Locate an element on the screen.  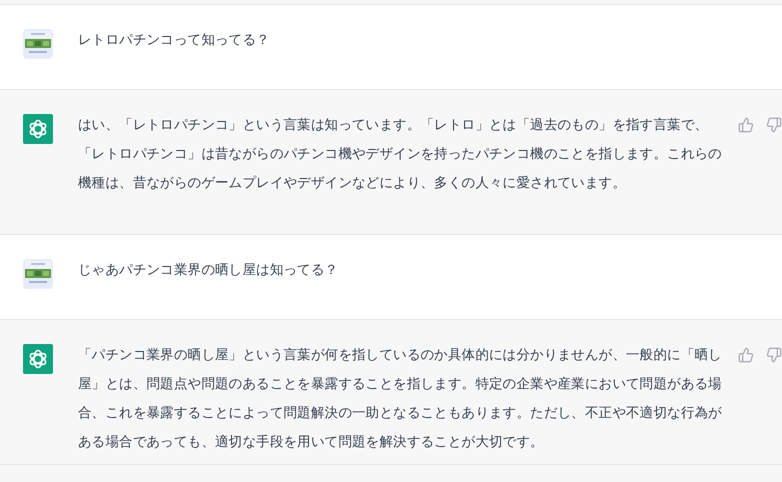
user-message: じゃあパチンコ業界の晒し屋は知ってる？ is located at coordinates (209, 270).